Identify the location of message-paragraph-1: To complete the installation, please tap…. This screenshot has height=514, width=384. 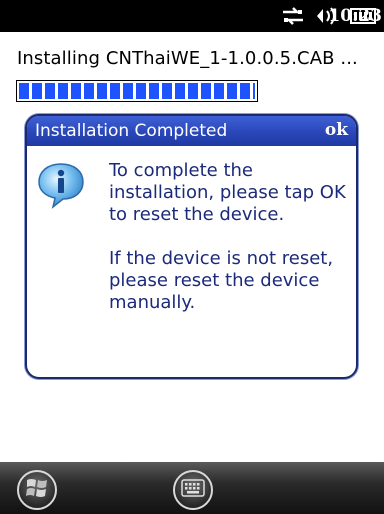
(227, 192).